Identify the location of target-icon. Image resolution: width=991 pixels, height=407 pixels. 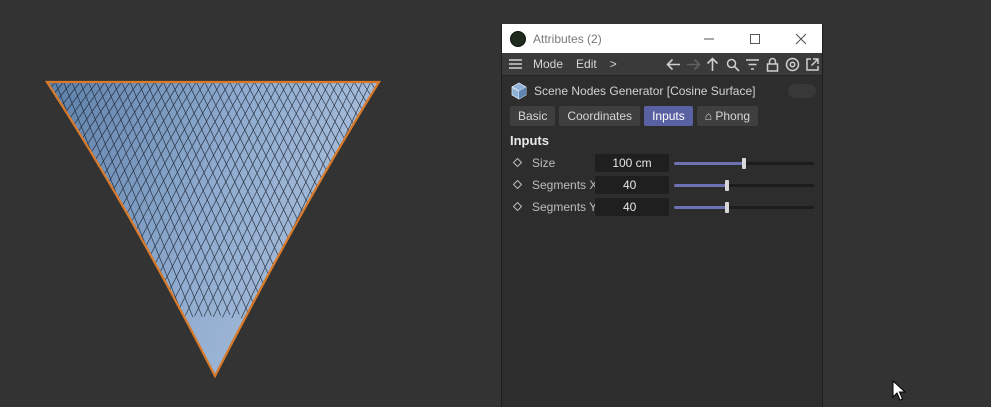
(792, 64).